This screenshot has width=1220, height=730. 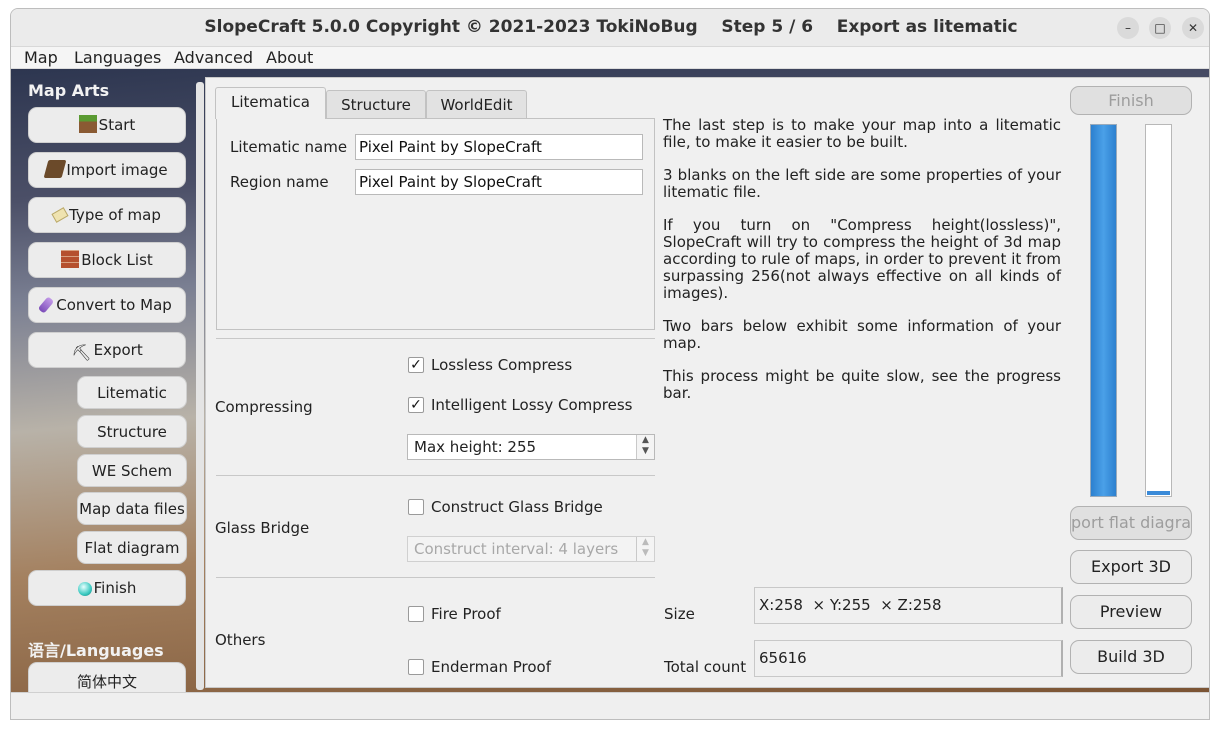 What do you see at coordinates (416, 667) in the screenshot?
I see `enderman-proof-checkbox` at bounding box center [416, 667].